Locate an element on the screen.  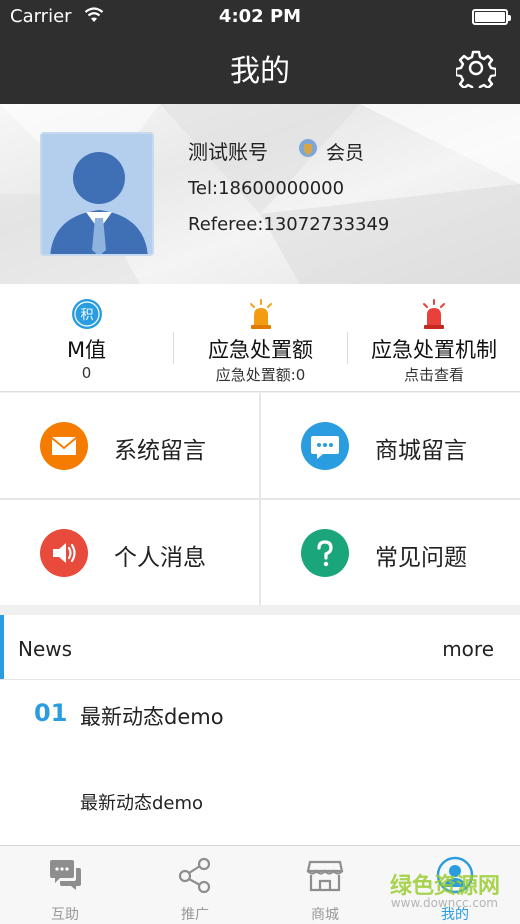
stat-m-value: 积 M值 0 is located at coordinates (86, 338).